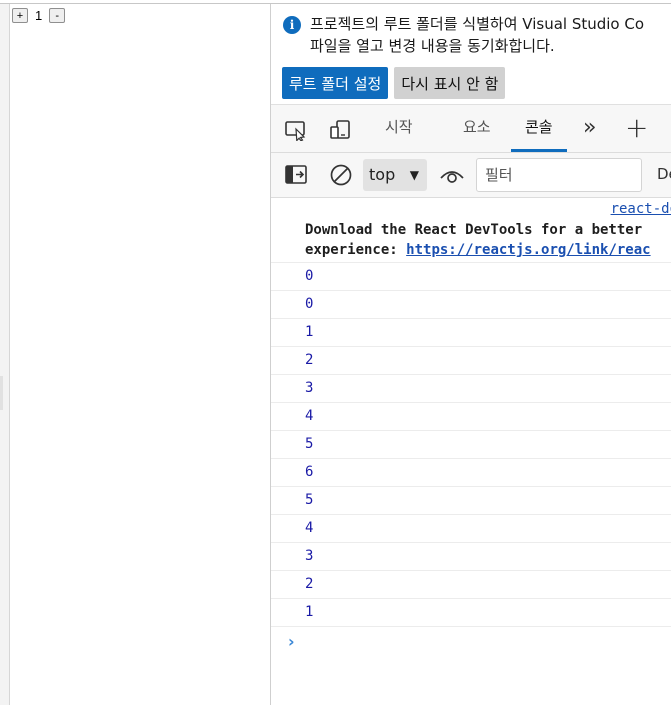 This screenshot has height=705, width=671. What do you see at coordinates (477, 24) in the screenshot?
I see `infobar-message-line1: 프로젝트의 루트 폴더를 식별하여 Visual Studio Co` at bounding box center [477, 24].